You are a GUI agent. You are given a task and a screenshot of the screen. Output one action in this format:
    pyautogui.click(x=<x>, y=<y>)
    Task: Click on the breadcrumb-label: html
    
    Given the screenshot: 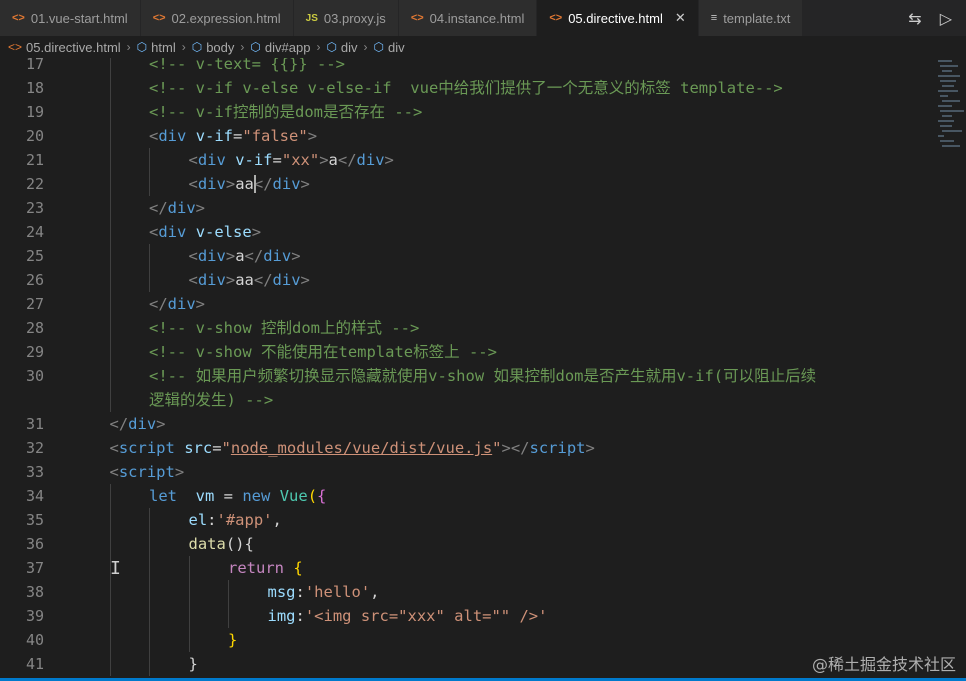 What is the action you would take?
    pyautogui.click(x=163, y=47)
    